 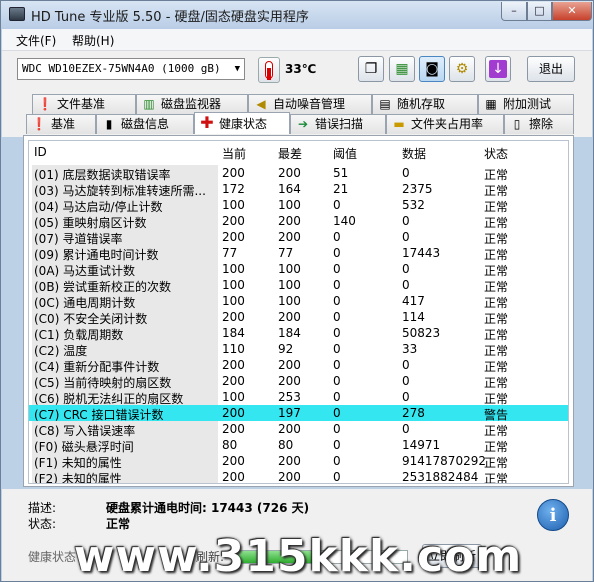 I want to click on cell-worst: 164, so click(x=289, y=189).